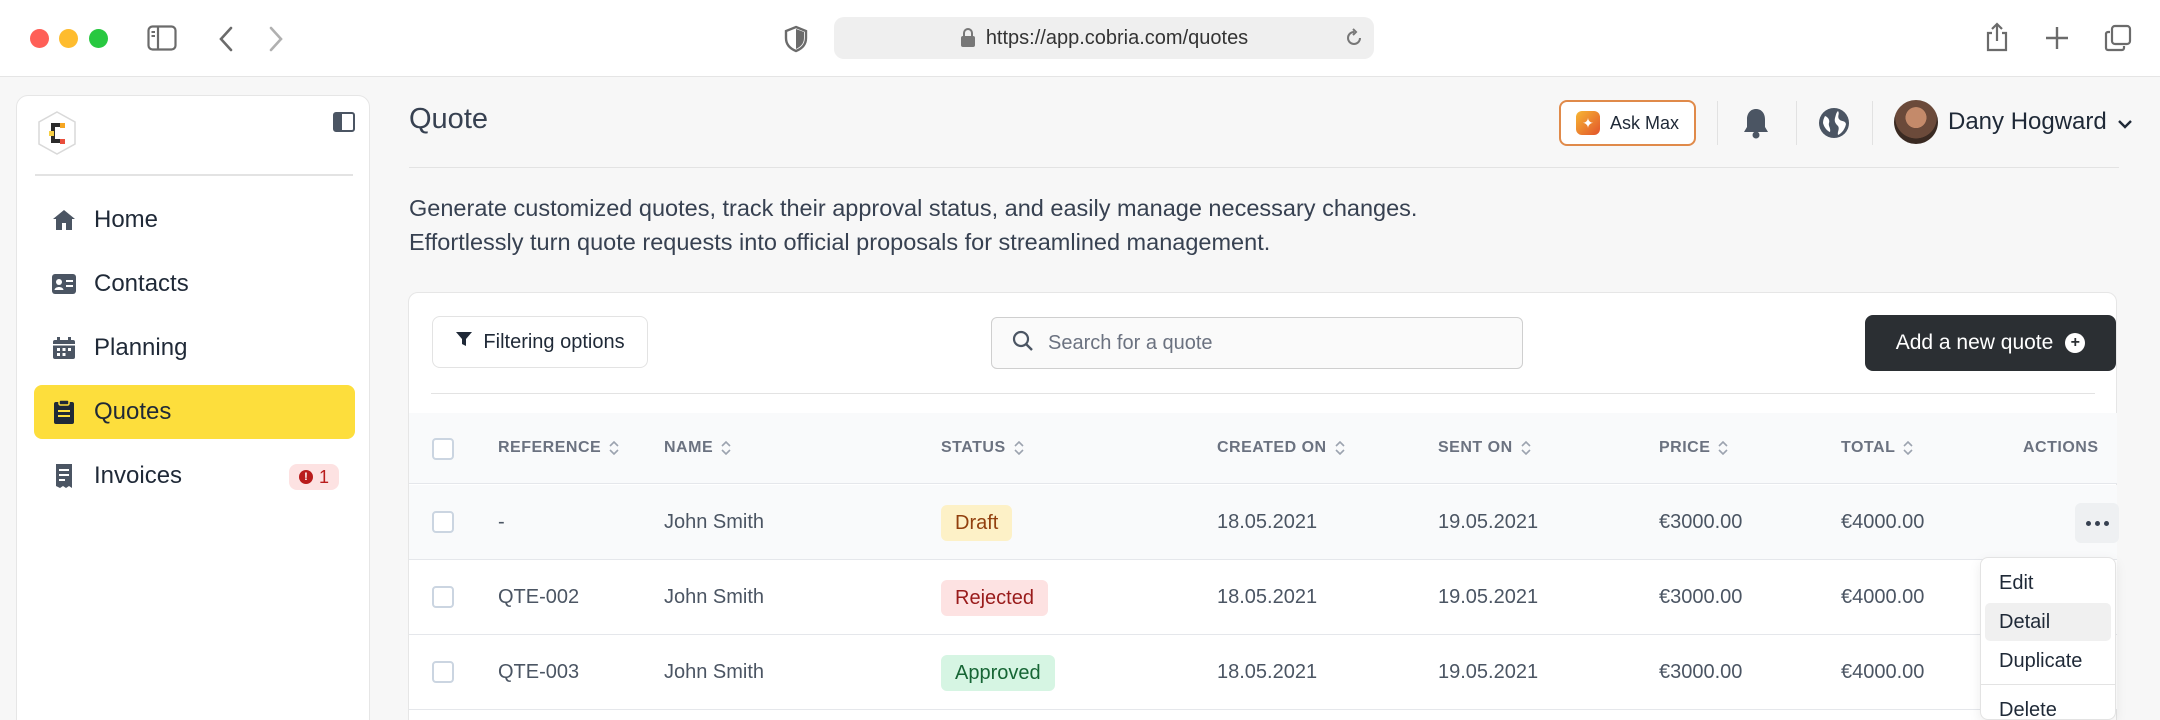  What do you see at coordinates (2048, 583) in the screenshot?
I see `menu-item-edit: Edit` at bounding box center [2048, 583].